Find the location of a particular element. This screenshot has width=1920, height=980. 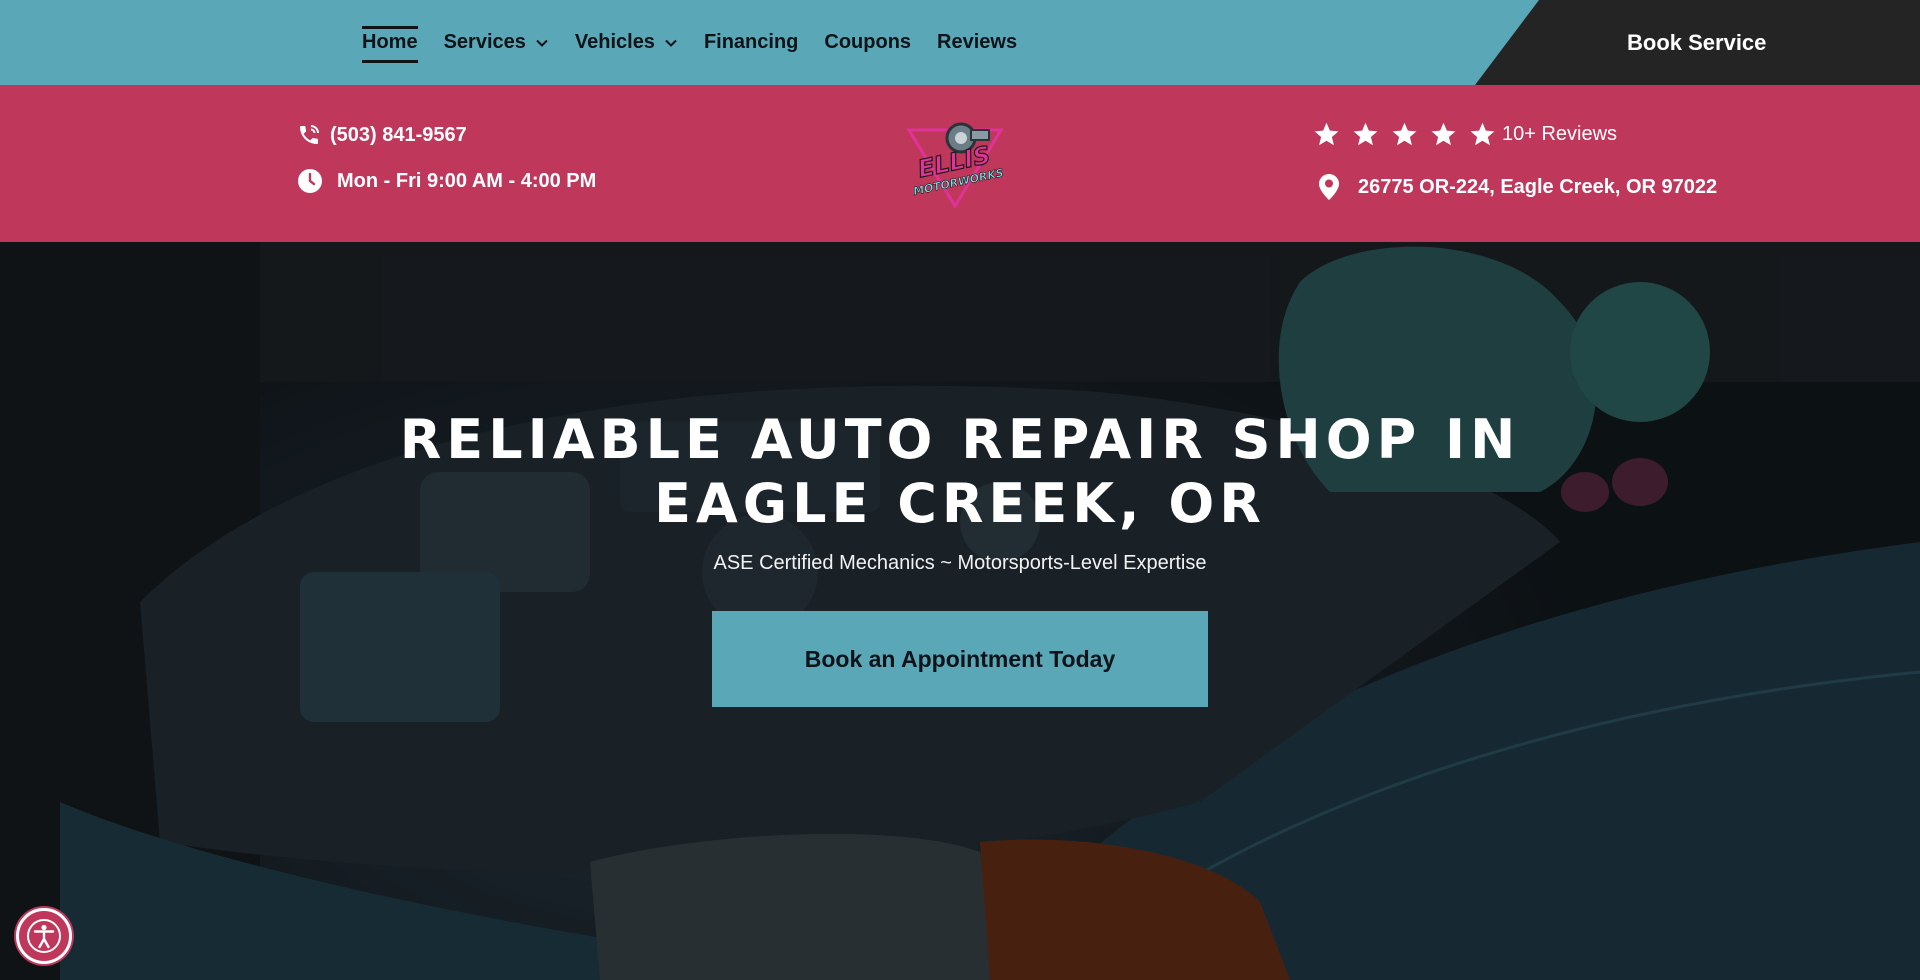

nav-item-home: Home is located at coordinates (390, 42).